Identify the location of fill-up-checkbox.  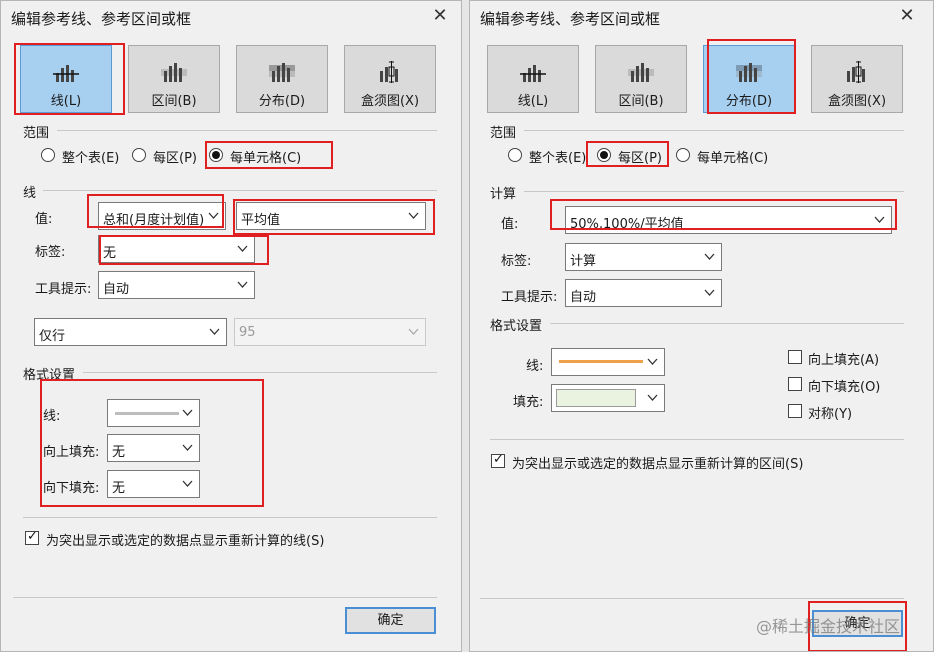
(795, 357).